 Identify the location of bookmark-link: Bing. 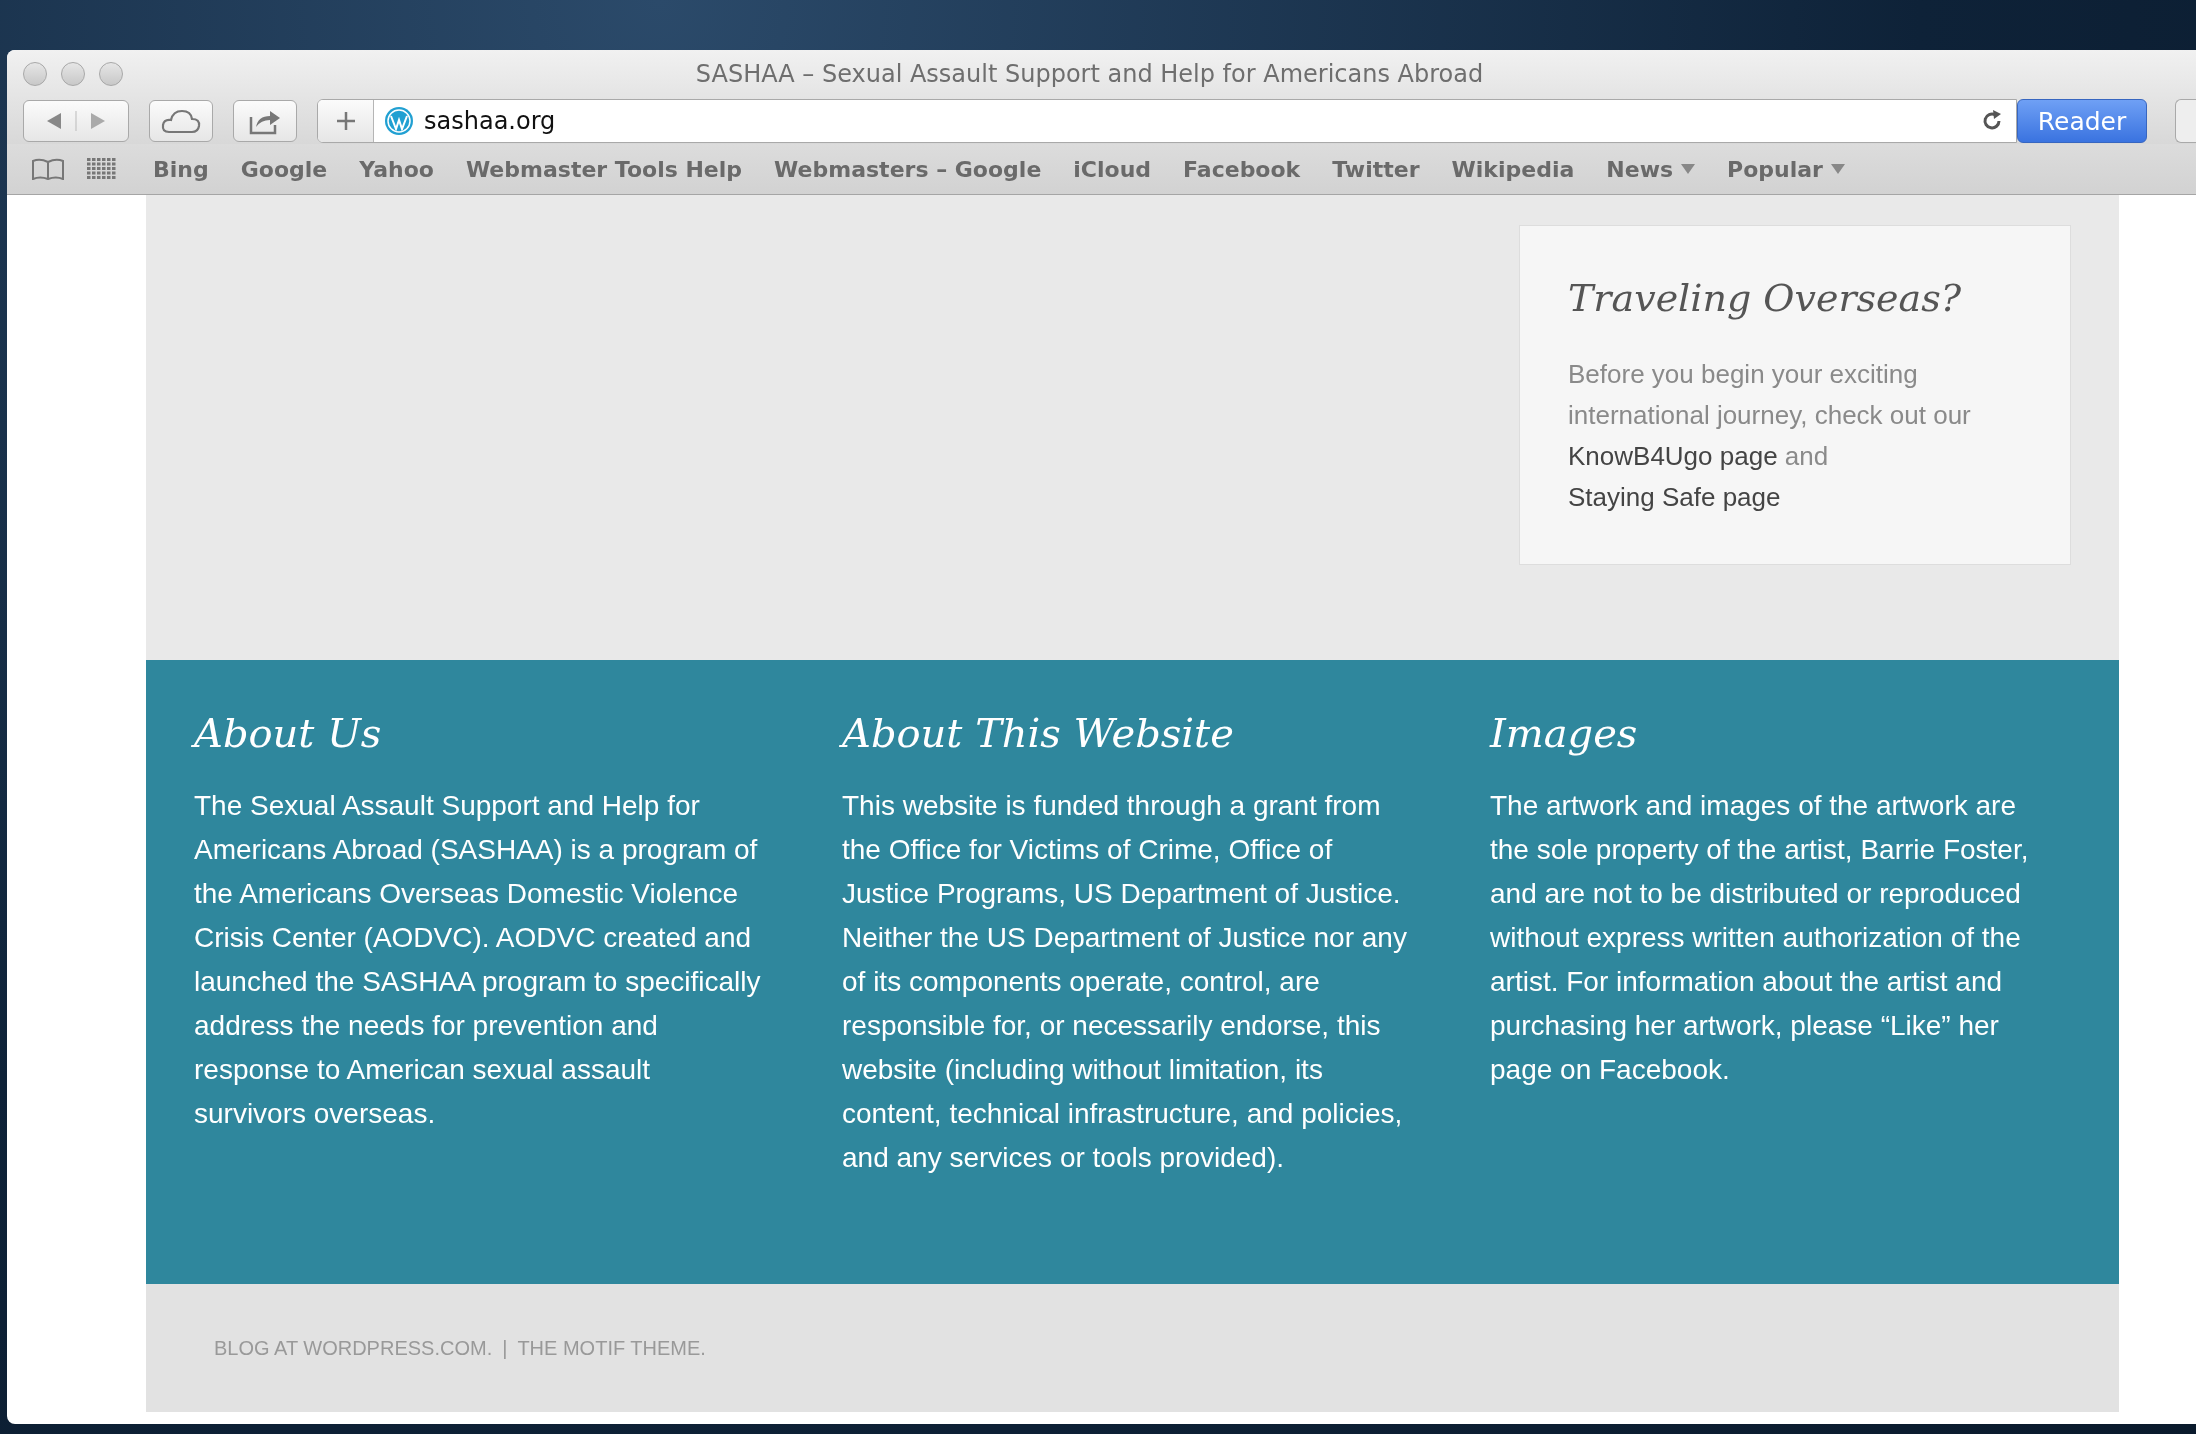
(181, 169).